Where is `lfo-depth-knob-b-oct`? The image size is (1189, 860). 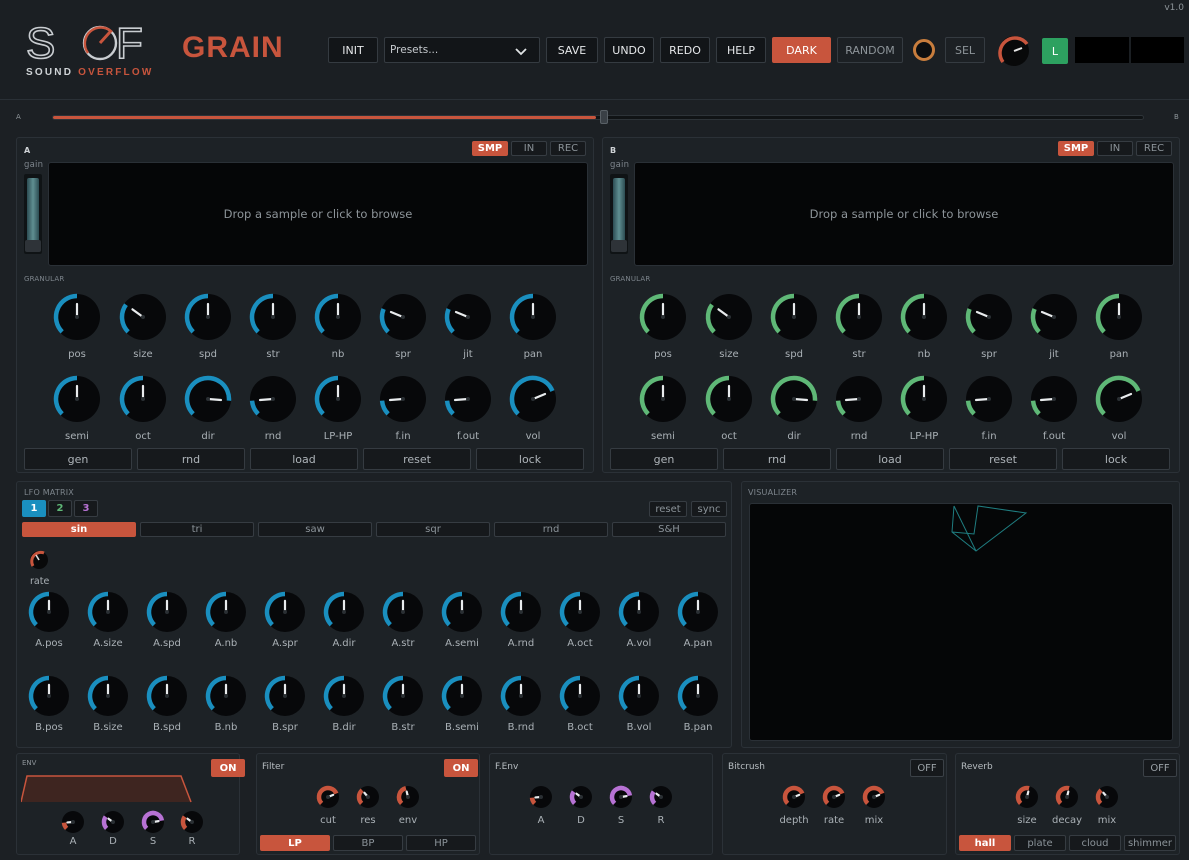 lfo-depth-knob-b-oct is located at coordinates (580, 696).